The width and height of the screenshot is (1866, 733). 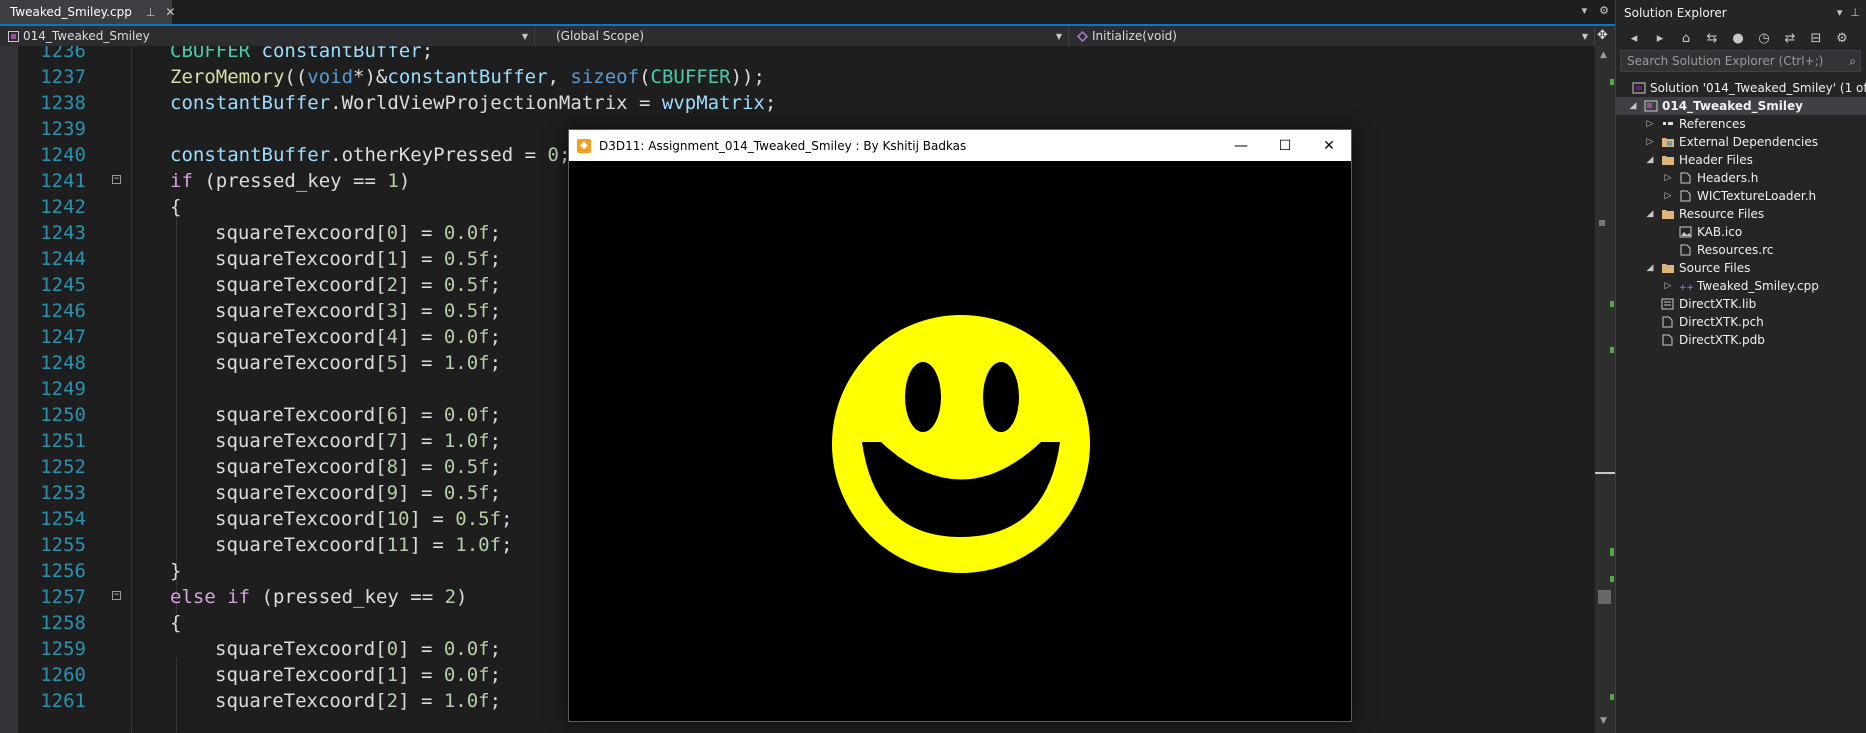 I want to click on project-combo: 014_Tweaked_Smiley ▼, so click(x=267, y=36).